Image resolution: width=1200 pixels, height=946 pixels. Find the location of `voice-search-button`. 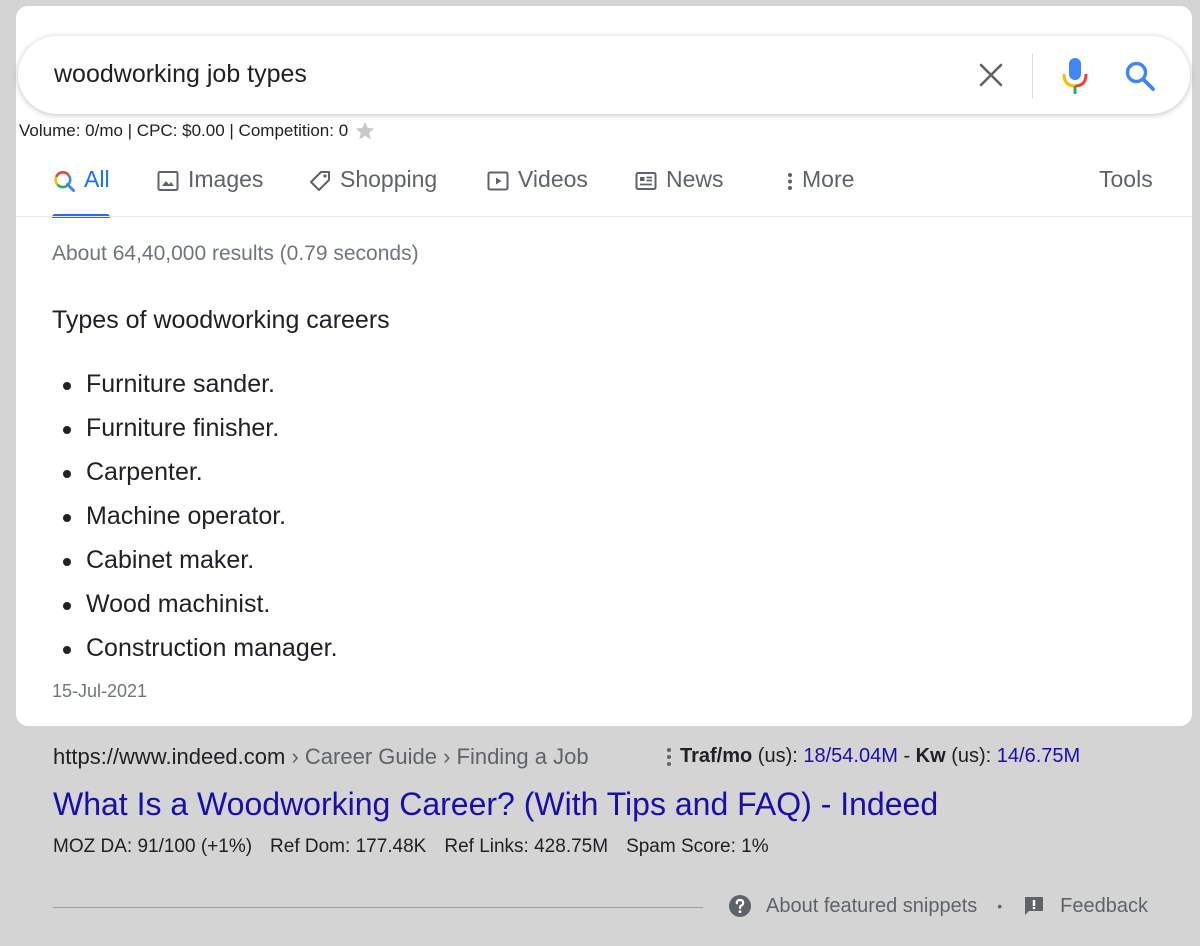

voice-search-button is located at coordinates (1075, 76).